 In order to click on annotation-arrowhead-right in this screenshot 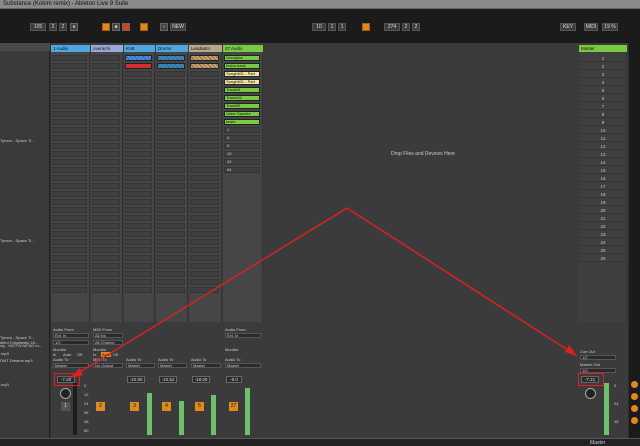, I will do `click(571, 350)`.